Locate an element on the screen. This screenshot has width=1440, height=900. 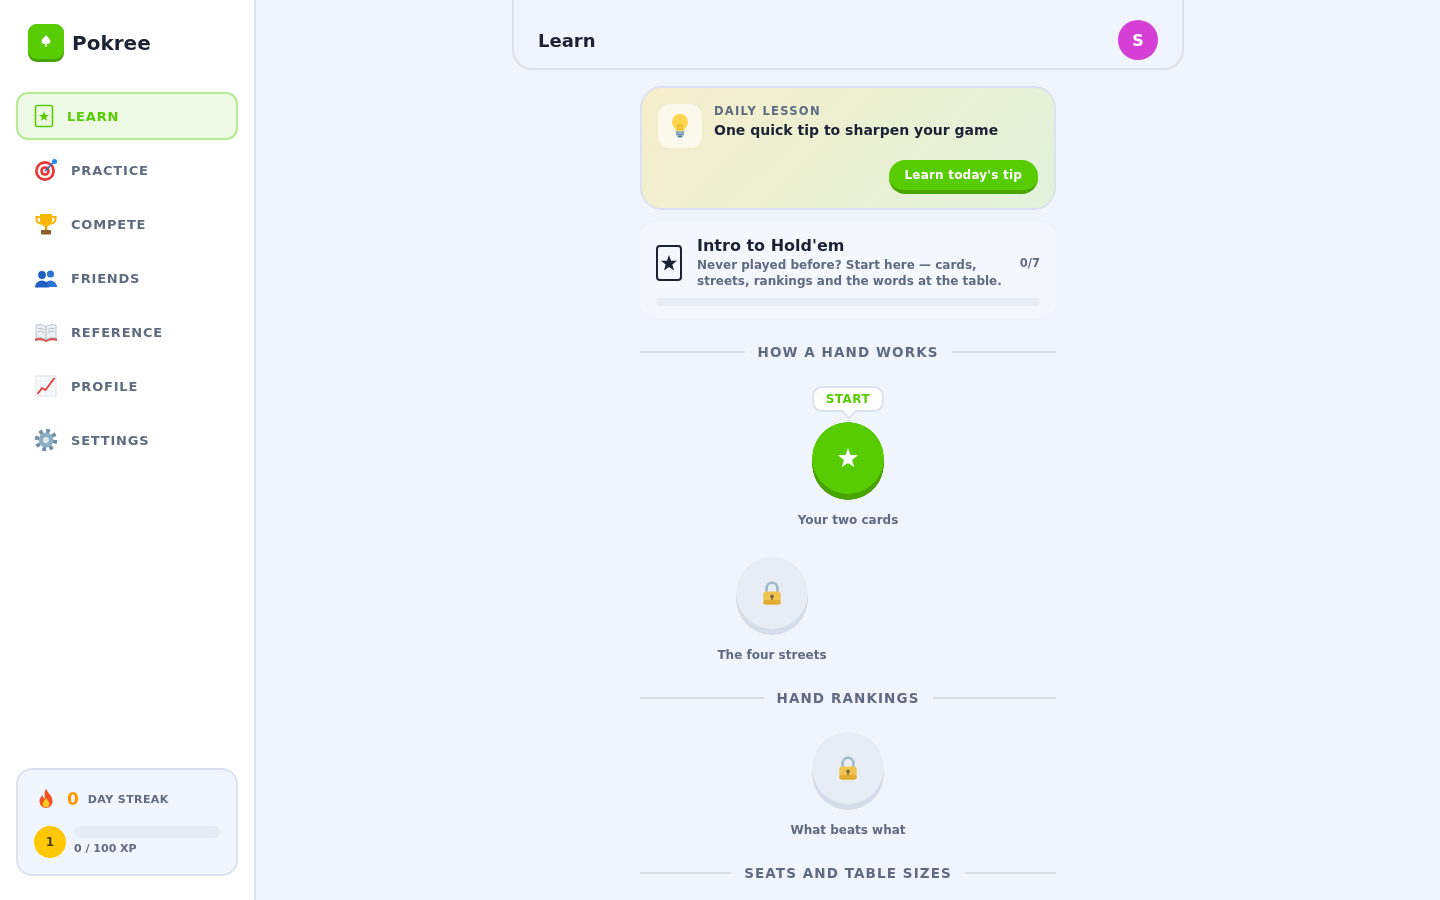
nav-item: FRIENDS is located at coordinates (127, 278).